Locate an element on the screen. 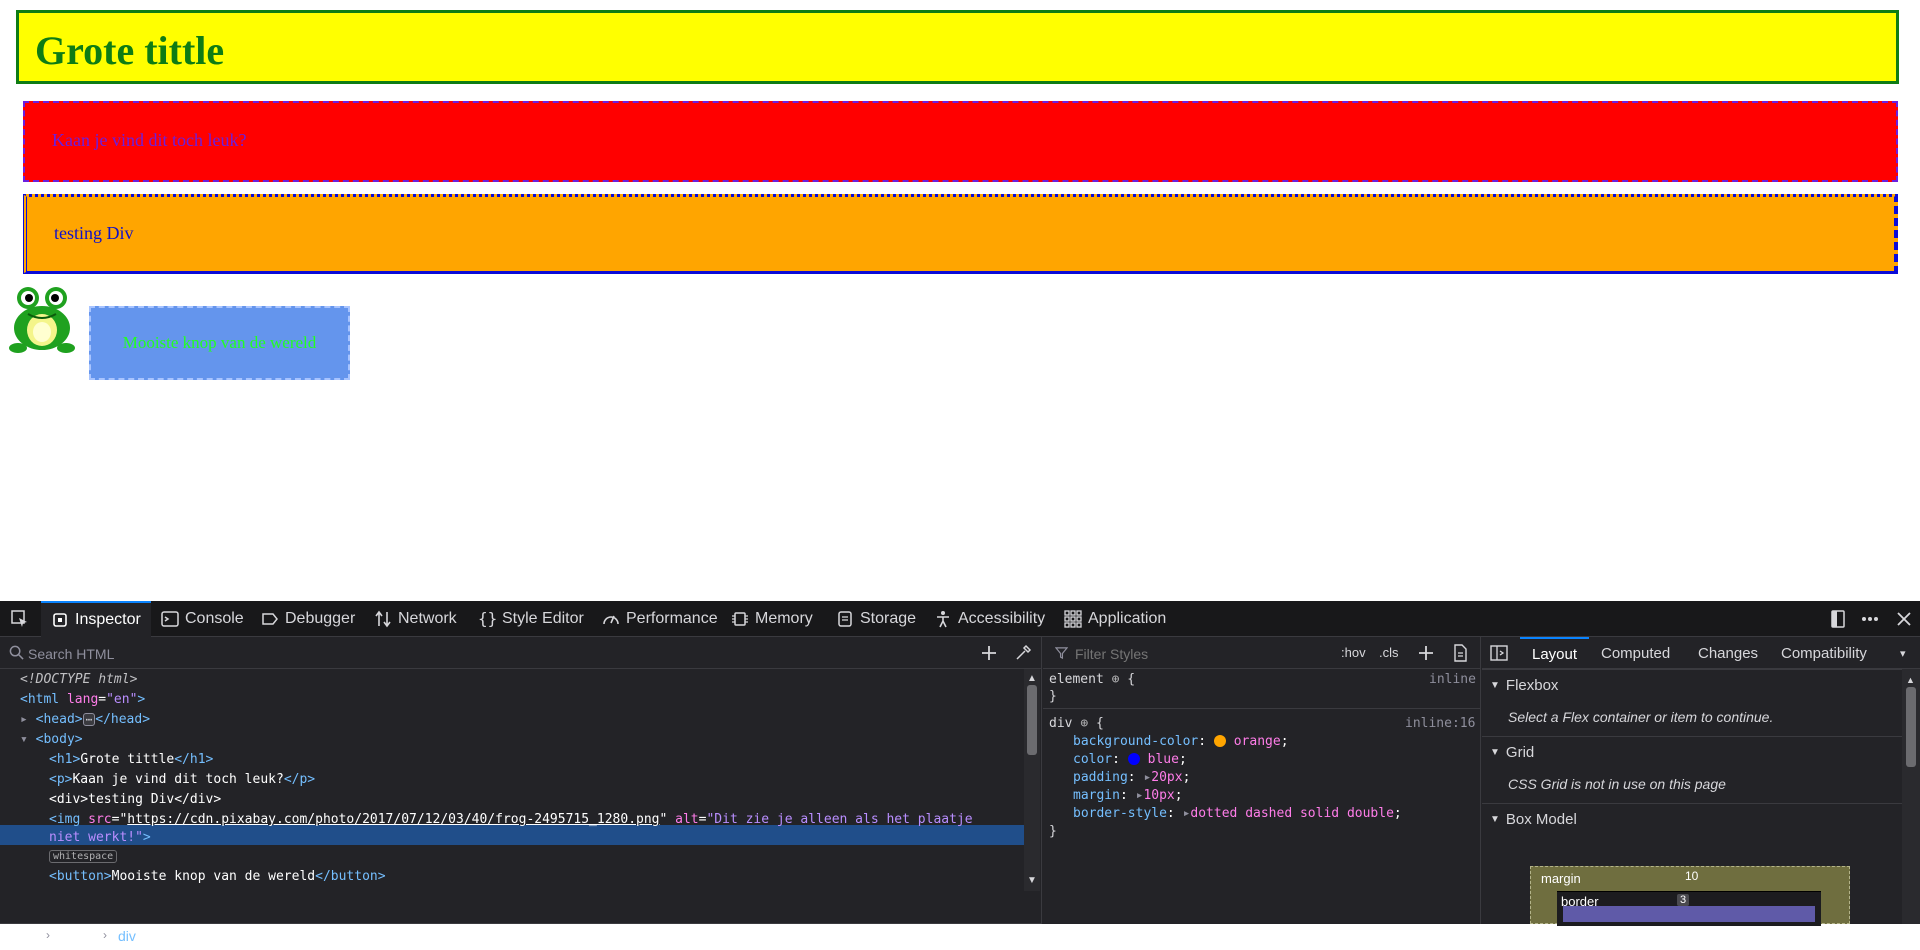 The width and height of the screenshot is (1920, 950). breadcrumb-div: div is located at coordinates (127, 936).